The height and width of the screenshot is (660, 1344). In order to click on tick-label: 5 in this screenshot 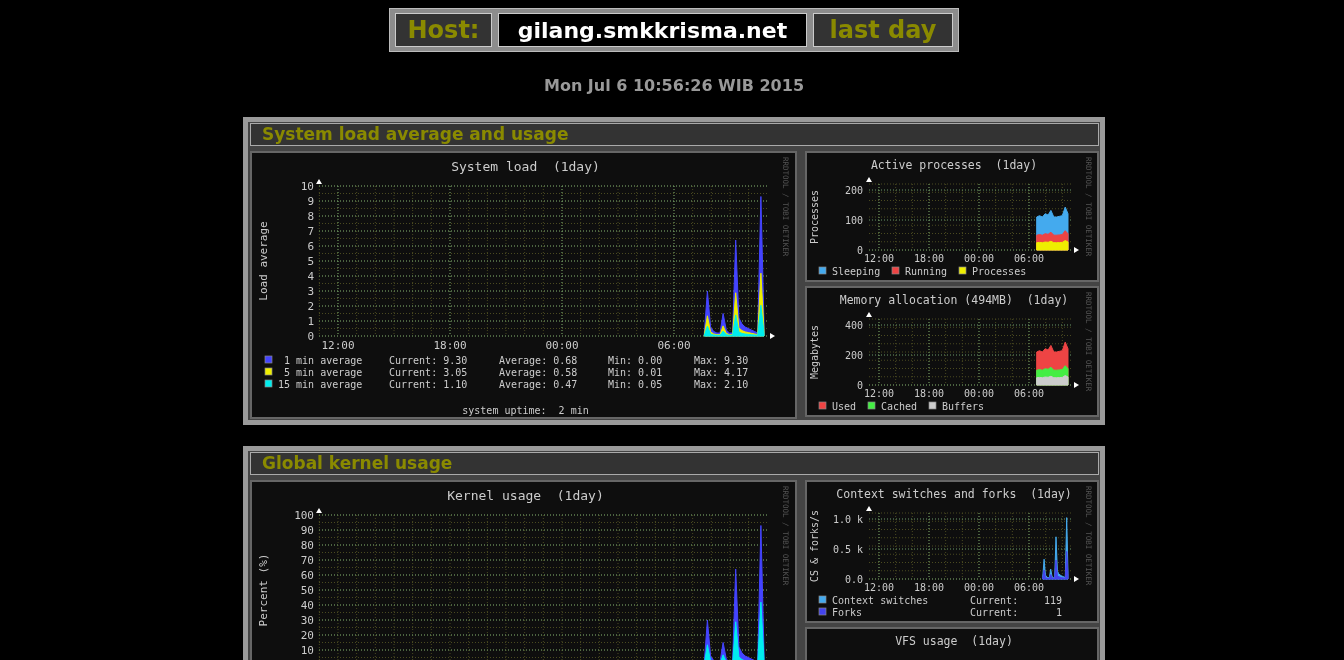, I will do `click(310, 261)`.